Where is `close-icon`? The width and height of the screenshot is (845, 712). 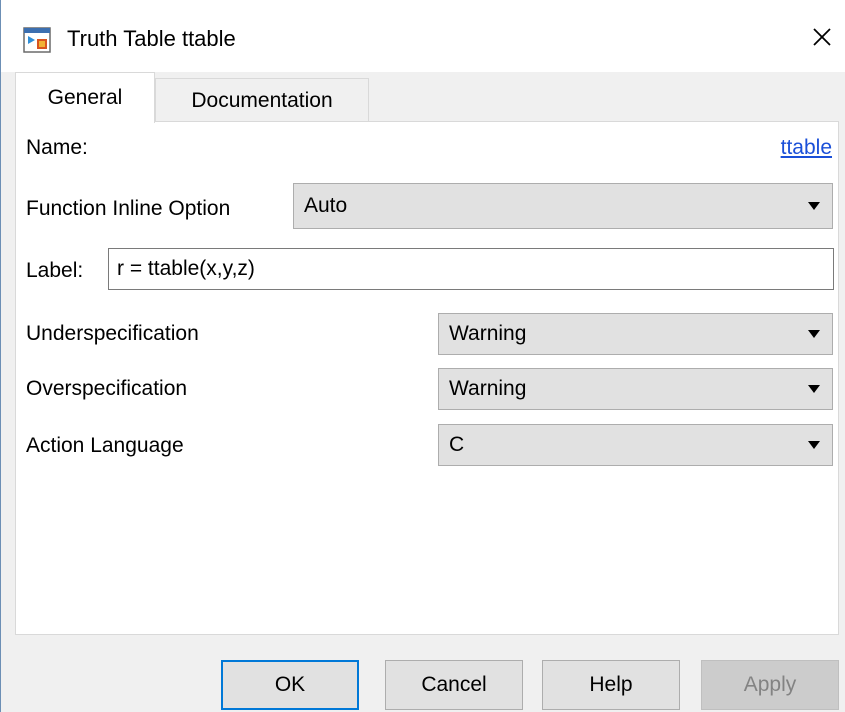
close-icon is located at coordinates (822, 37).